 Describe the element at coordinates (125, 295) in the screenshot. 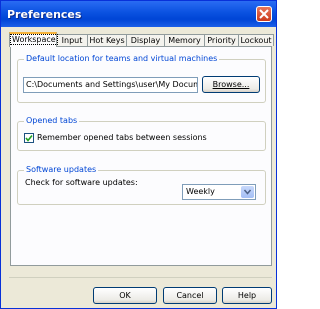

I see `ok-button: OK` at that location.